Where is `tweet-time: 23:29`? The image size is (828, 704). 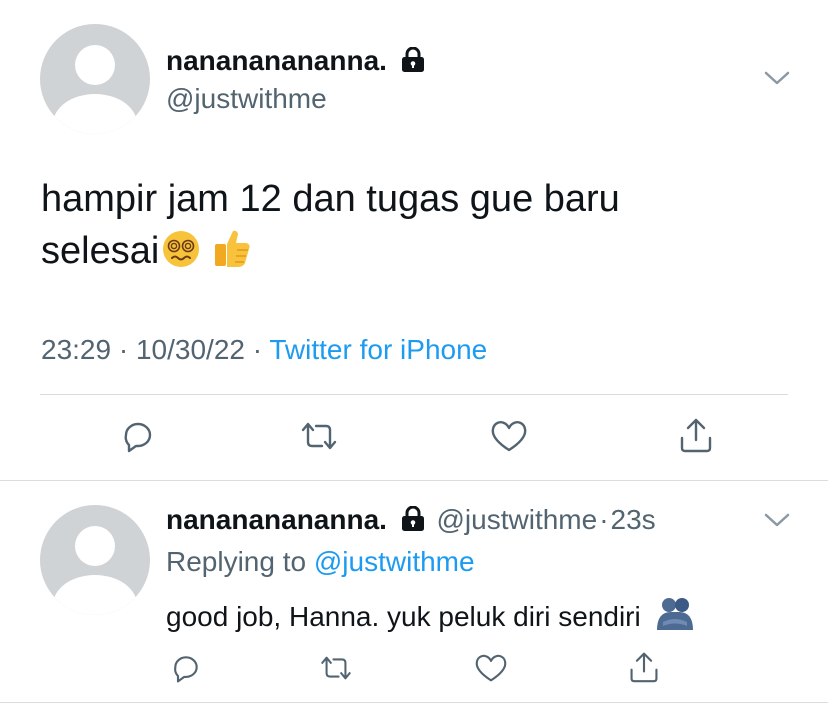 tweet-time: 23:29 is located at coordinates (76, 349).